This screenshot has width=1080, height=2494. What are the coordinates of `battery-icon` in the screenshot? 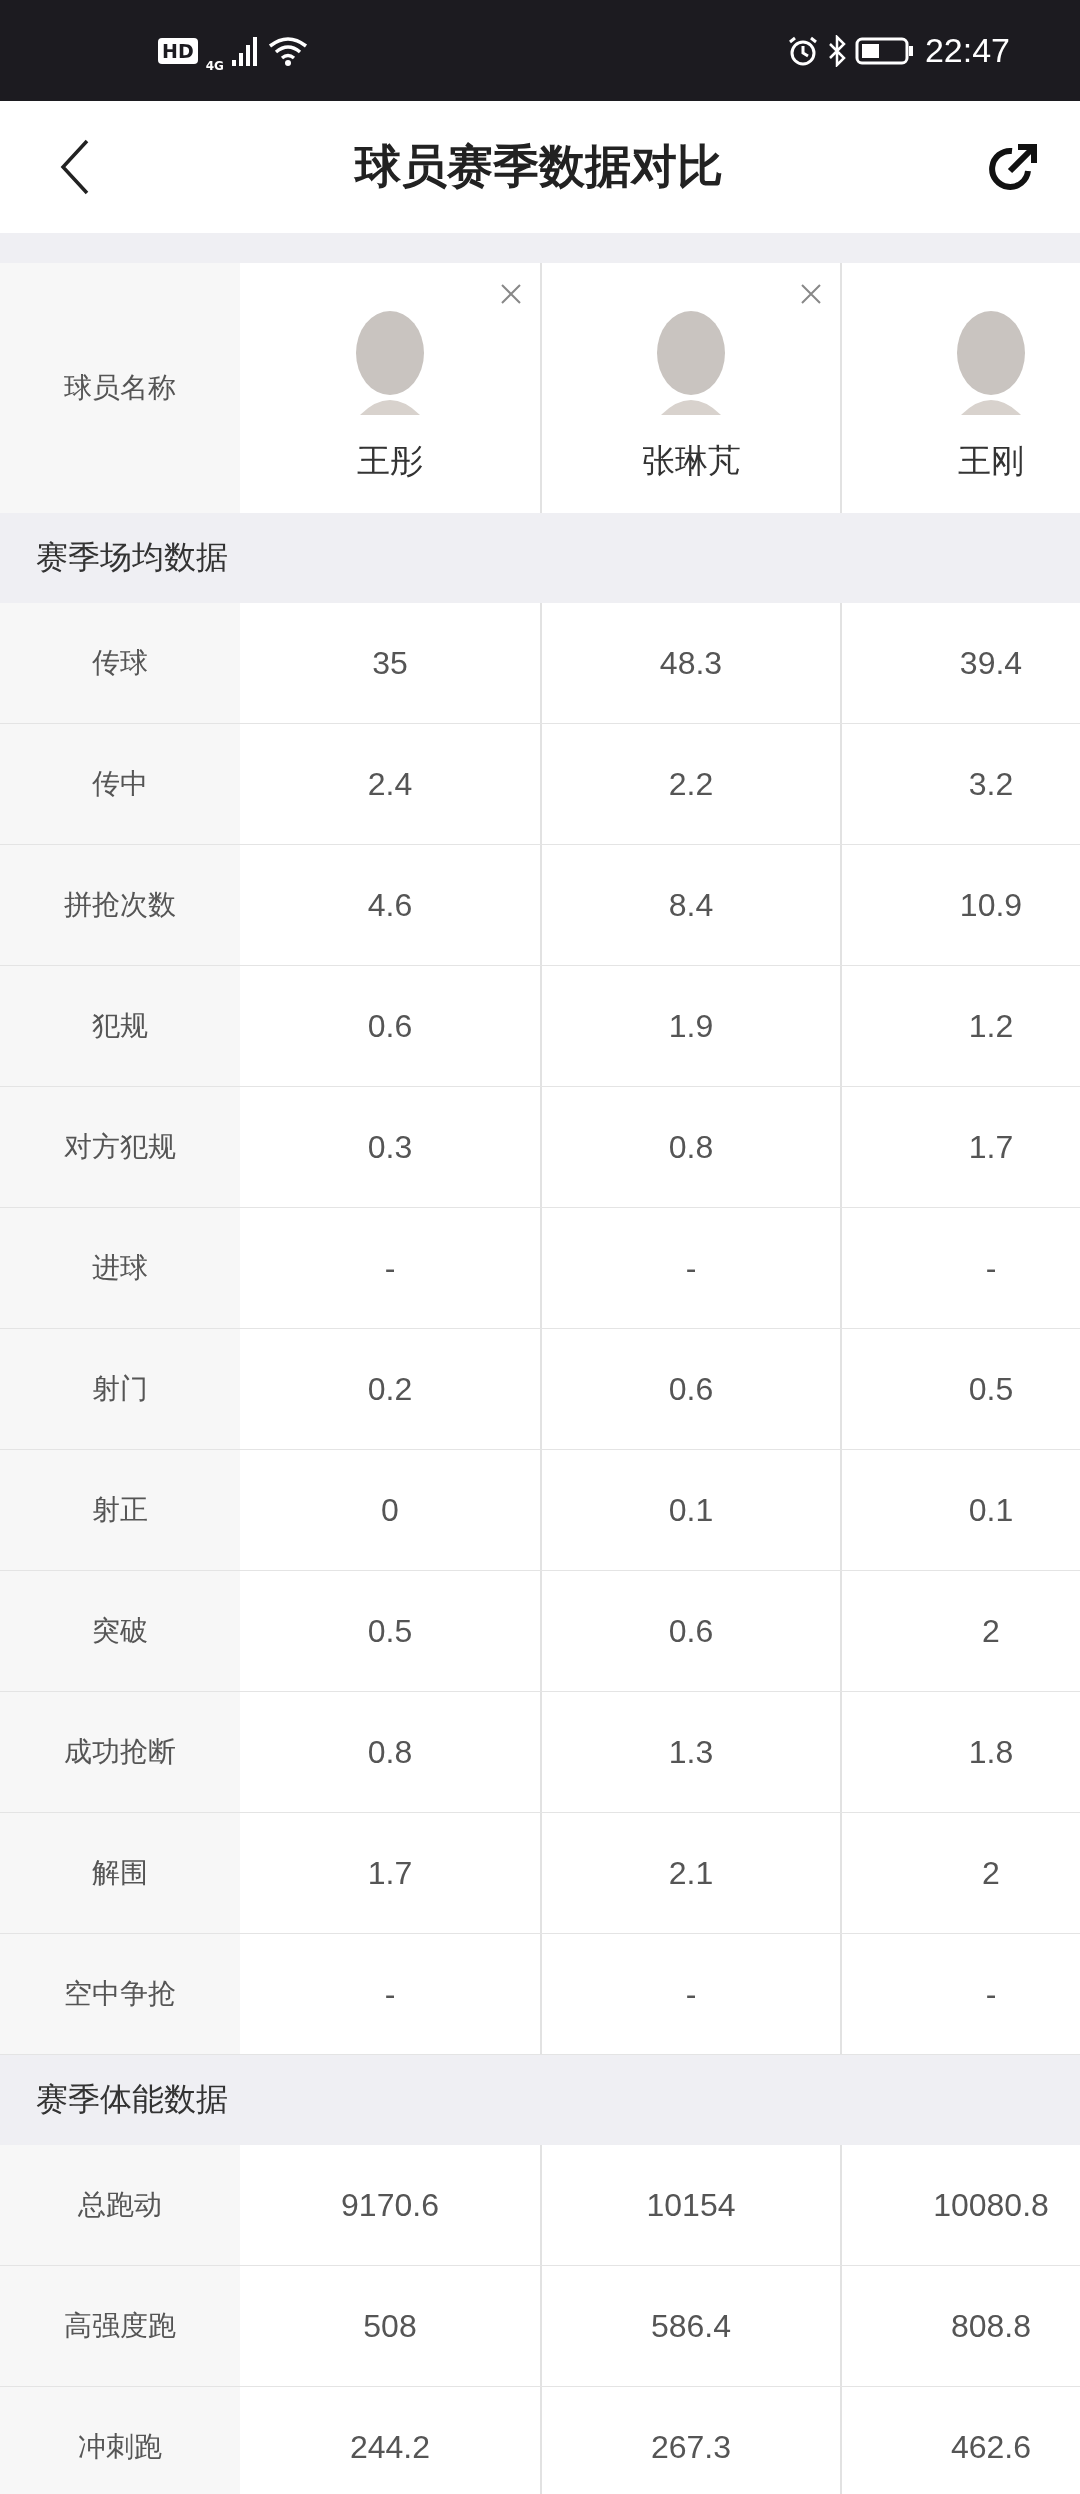 It's located at (883, 50).